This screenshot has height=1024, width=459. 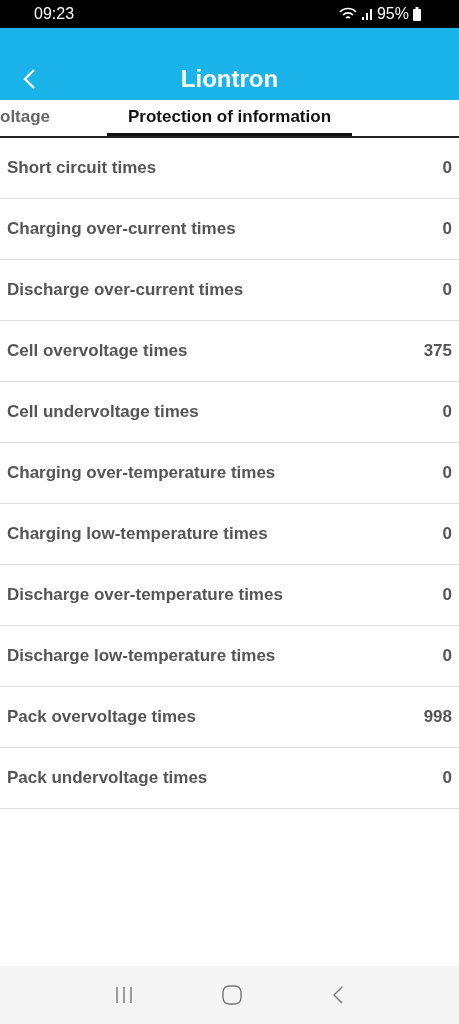 What do you see at coordinates (392, 14) in the screenshot?
I see `battery-percent: 95%` at bounding box center [392, 14].